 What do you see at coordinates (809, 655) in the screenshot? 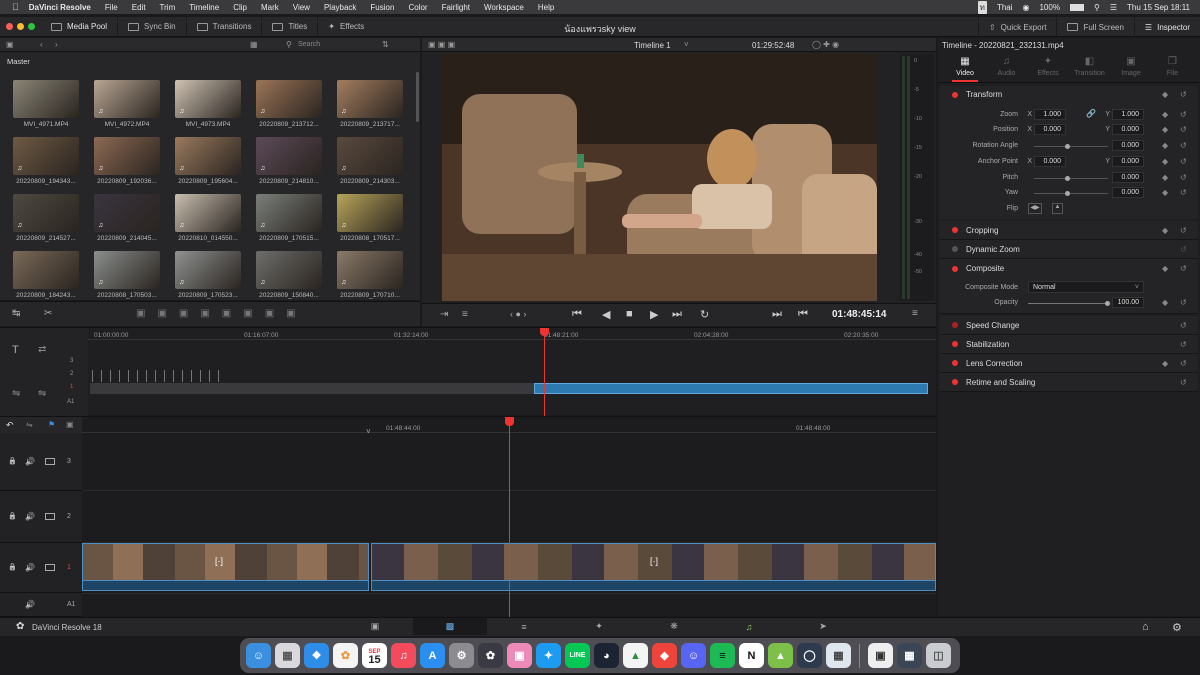
I see `vpn-icon: ◯` at bounding box center [809, 655].